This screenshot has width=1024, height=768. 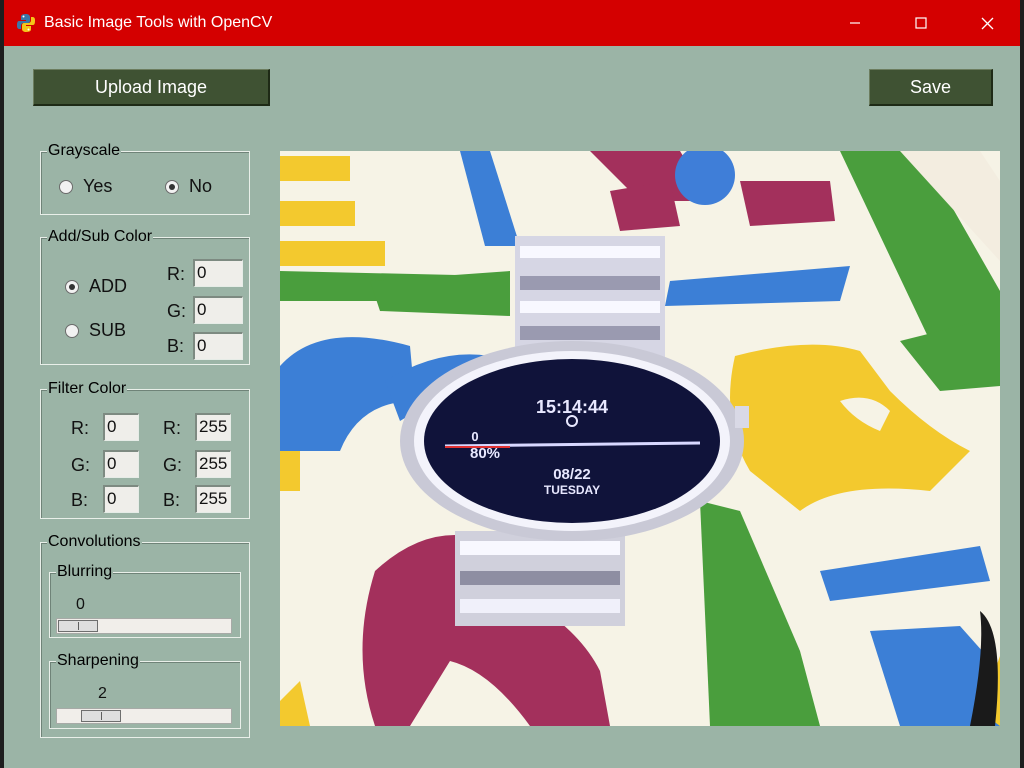 What do you see at coordinates (176, 274) in the screenshot?
I see `add-r-label: R:` at bounding box center [176, 274].